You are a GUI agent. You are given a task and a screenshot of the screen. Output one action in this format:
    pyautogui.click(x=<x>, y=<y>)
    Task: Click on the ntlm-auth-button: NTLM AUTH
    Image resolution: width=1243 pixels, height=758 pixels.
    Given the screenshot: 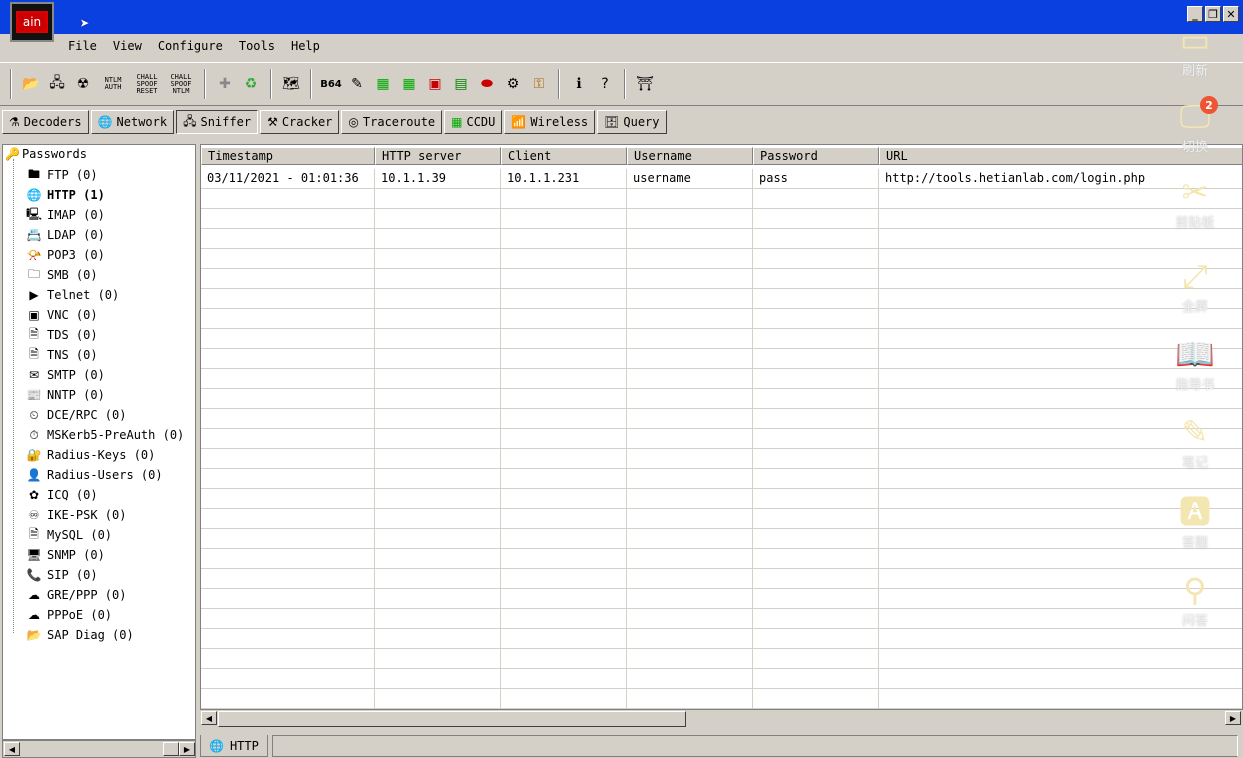 What is the action you would take?
    pyautogui.click(x=113, y=84)
    